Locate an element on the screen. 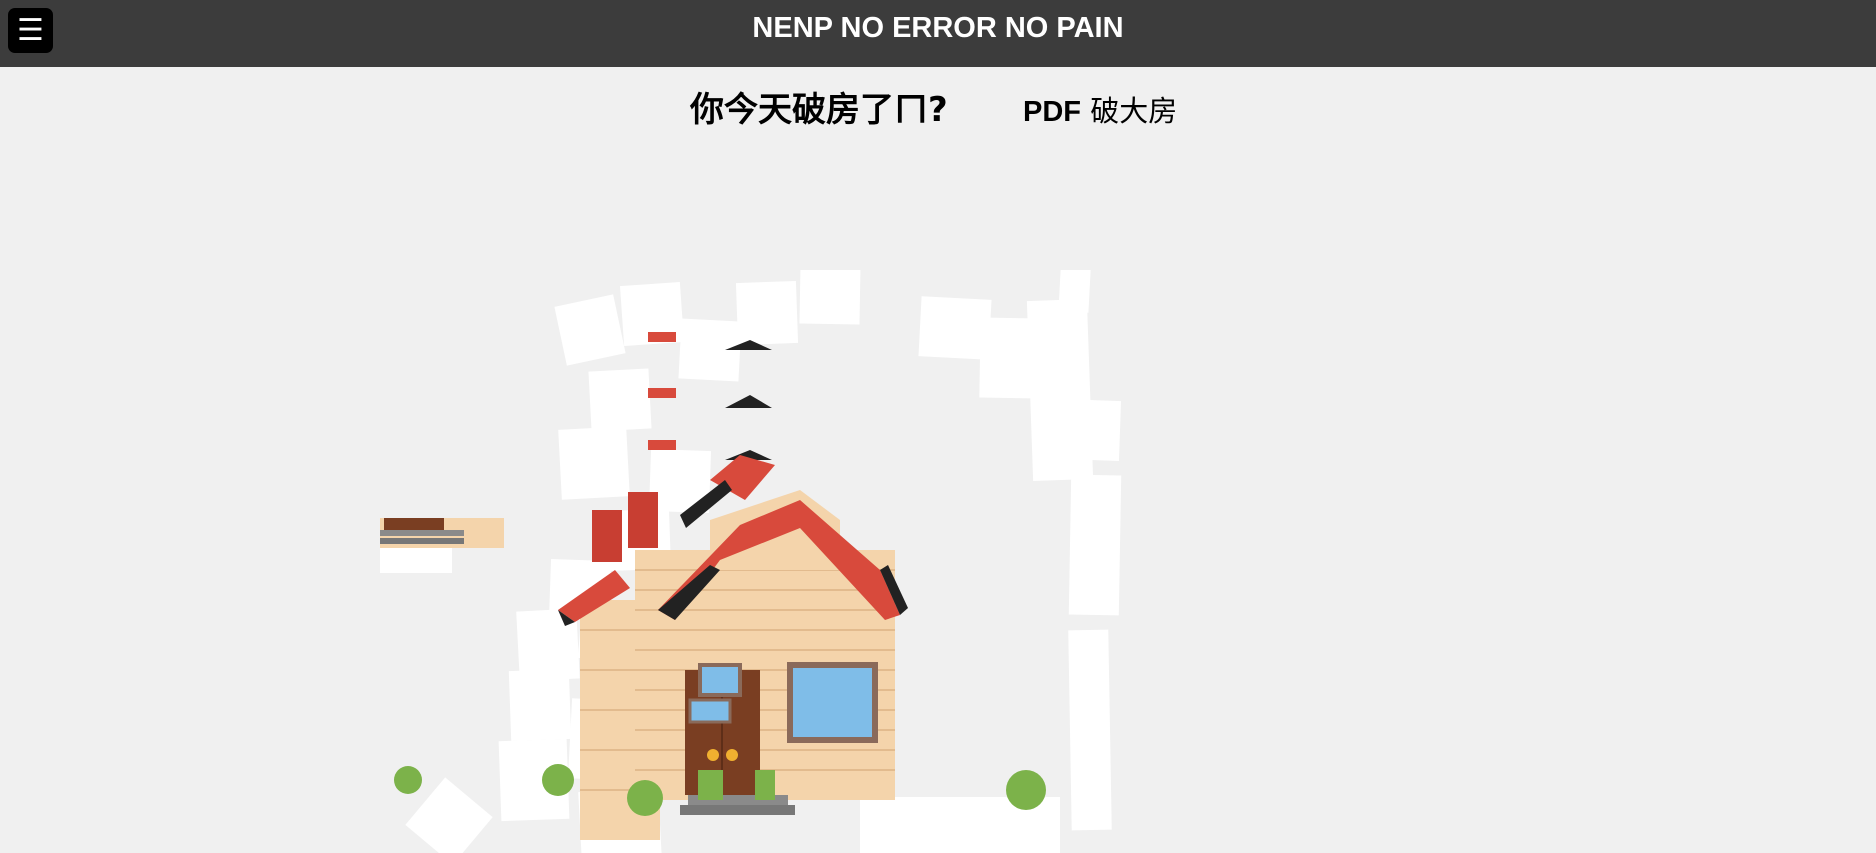 Image resolution: width=1876 pixels, height=853 pixels. subtitle-row: 你今天破房了ㄇ? PDF 破大房 is located at coordinates (938, 107).